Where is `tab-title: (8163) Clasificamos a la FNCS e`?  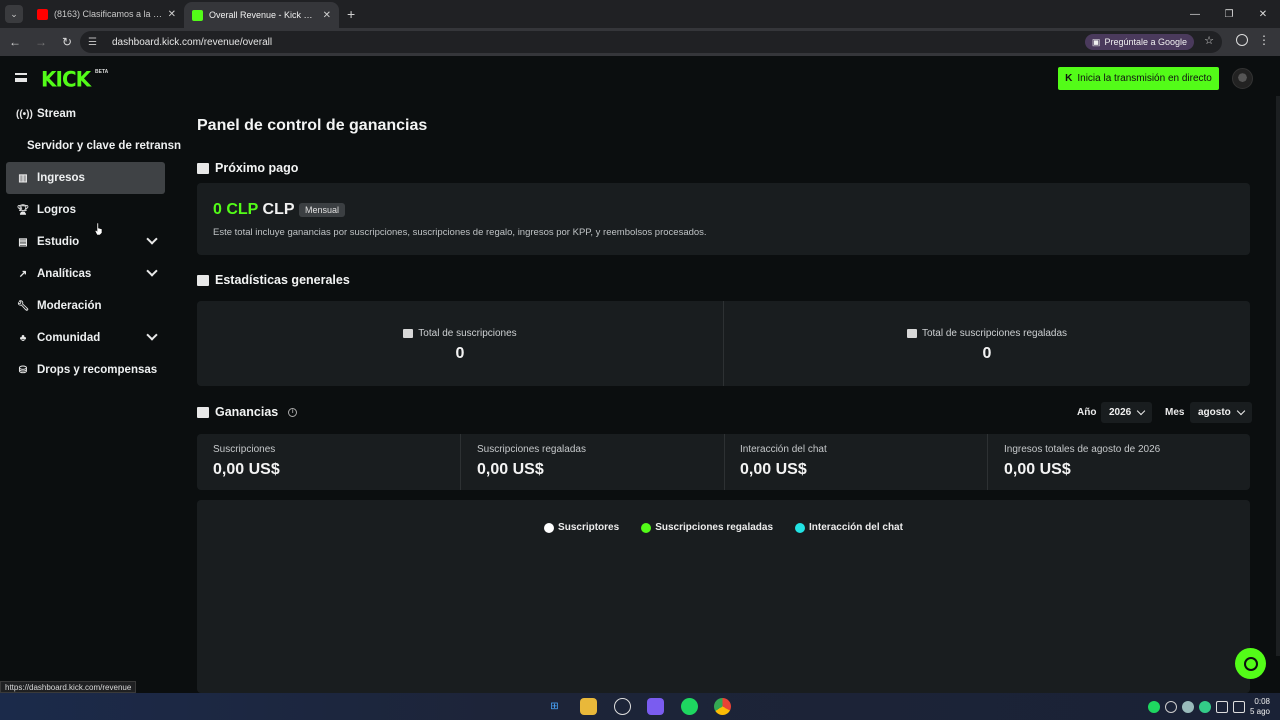 tab-title: (8163) Clasificamos a la FNCS e is located at coordinates (109, 14).